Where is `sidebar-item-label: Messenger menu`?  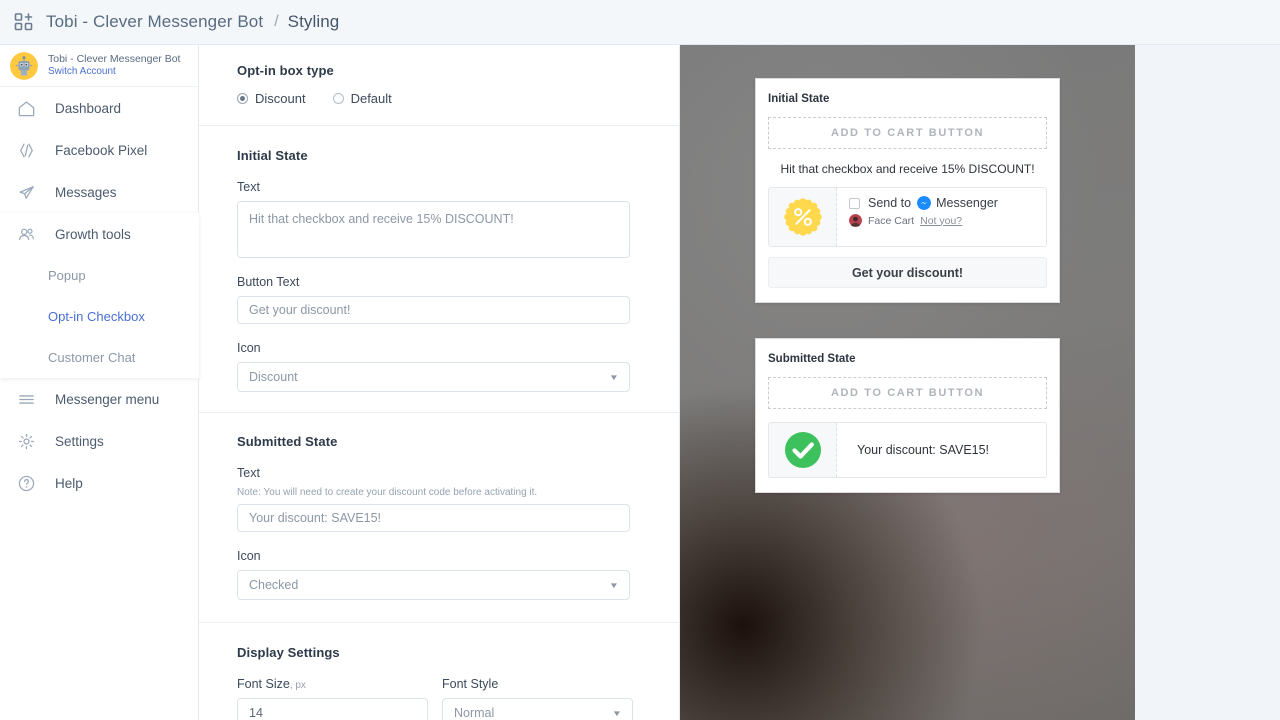
sidebar-item-label: Messenger menu is located at coordinates (107, 399).